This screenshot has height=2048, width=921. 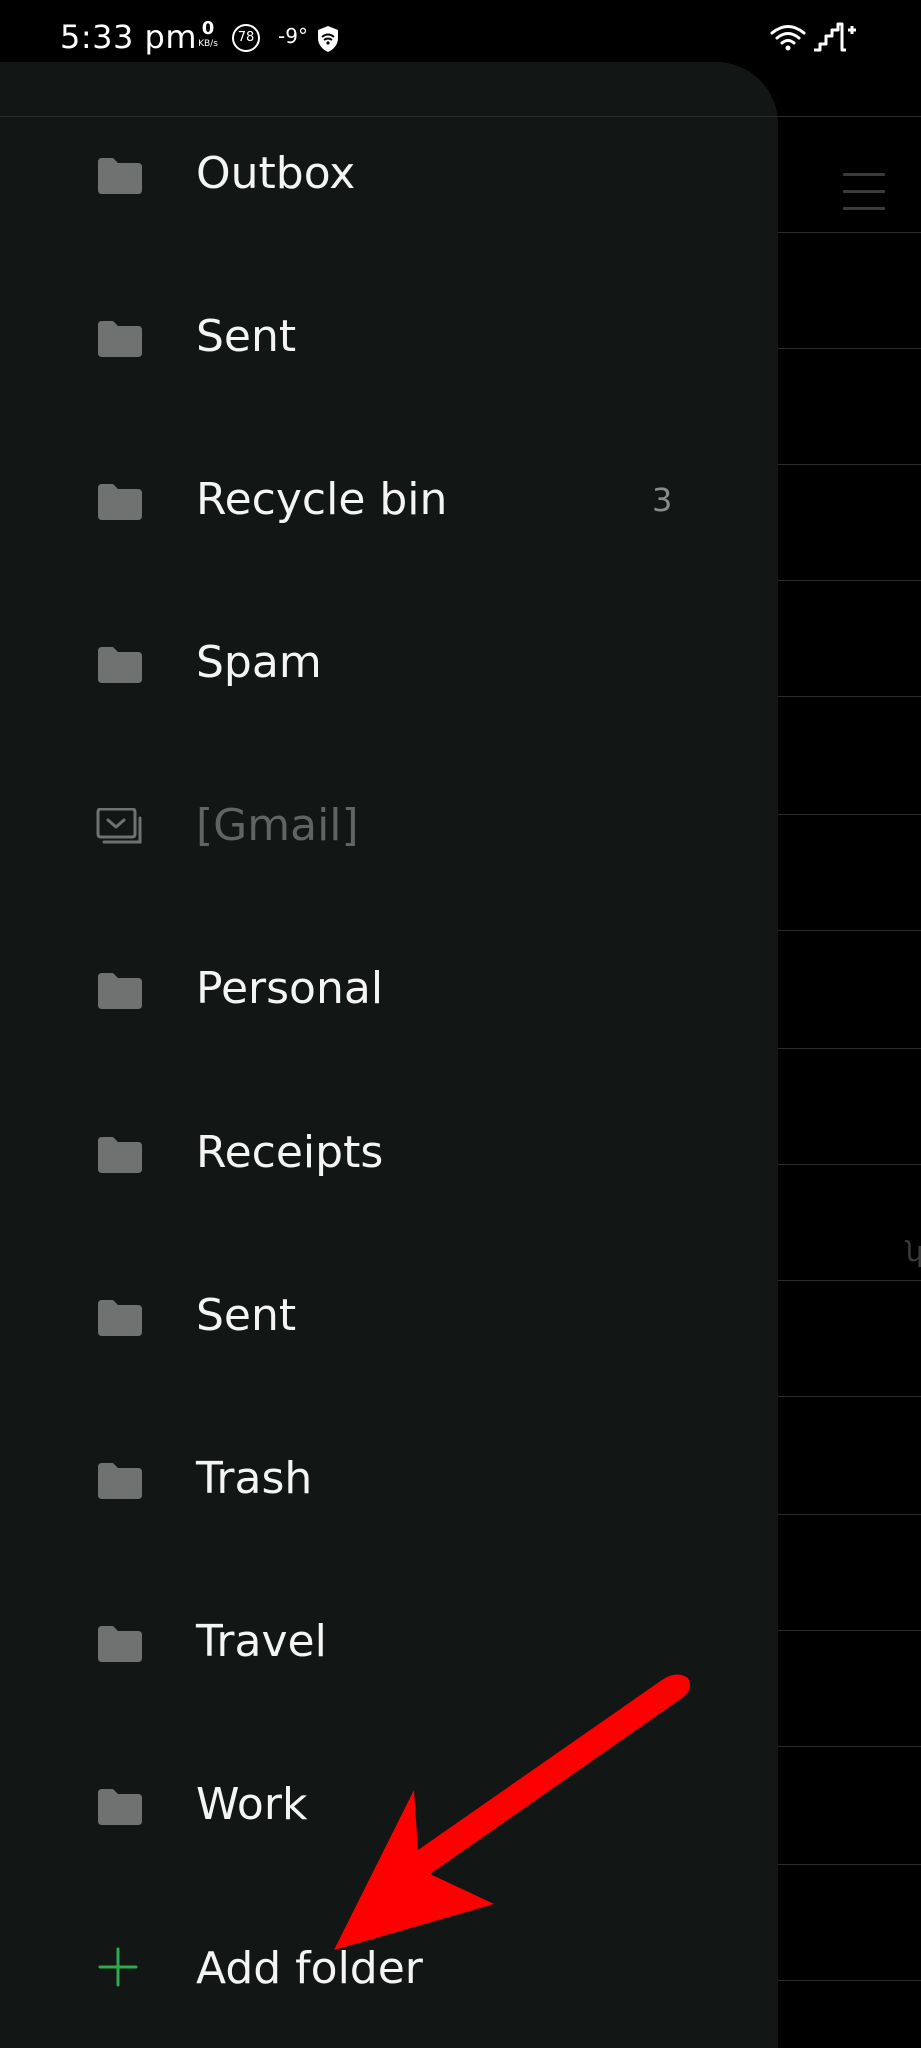 What do you see at coordinates (276, 173) in the screenshot?
I see `folder-label: Outbox` at bounding box center [276, 173].